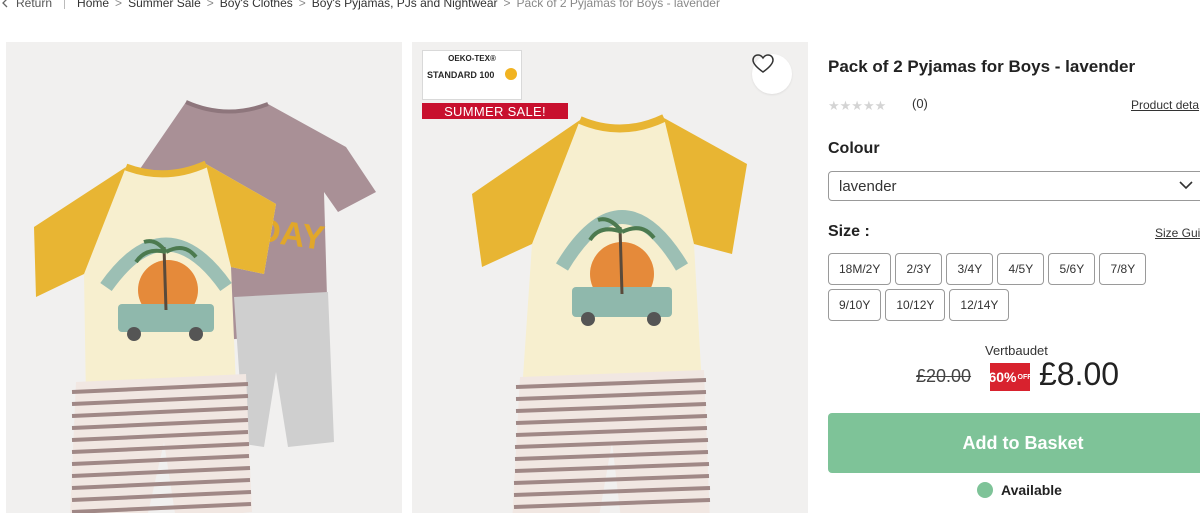 This screenshot has width=1200, height=513. I want to click on discount-badge: 60% OFF, so click(1010, 377).